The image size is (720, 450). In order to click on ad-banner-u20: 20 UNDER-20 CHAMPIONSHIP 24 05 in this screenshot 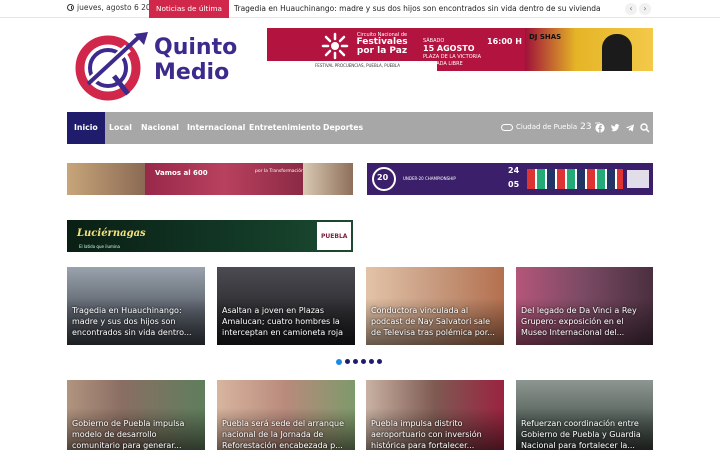, I will do `click(510, 179)`.